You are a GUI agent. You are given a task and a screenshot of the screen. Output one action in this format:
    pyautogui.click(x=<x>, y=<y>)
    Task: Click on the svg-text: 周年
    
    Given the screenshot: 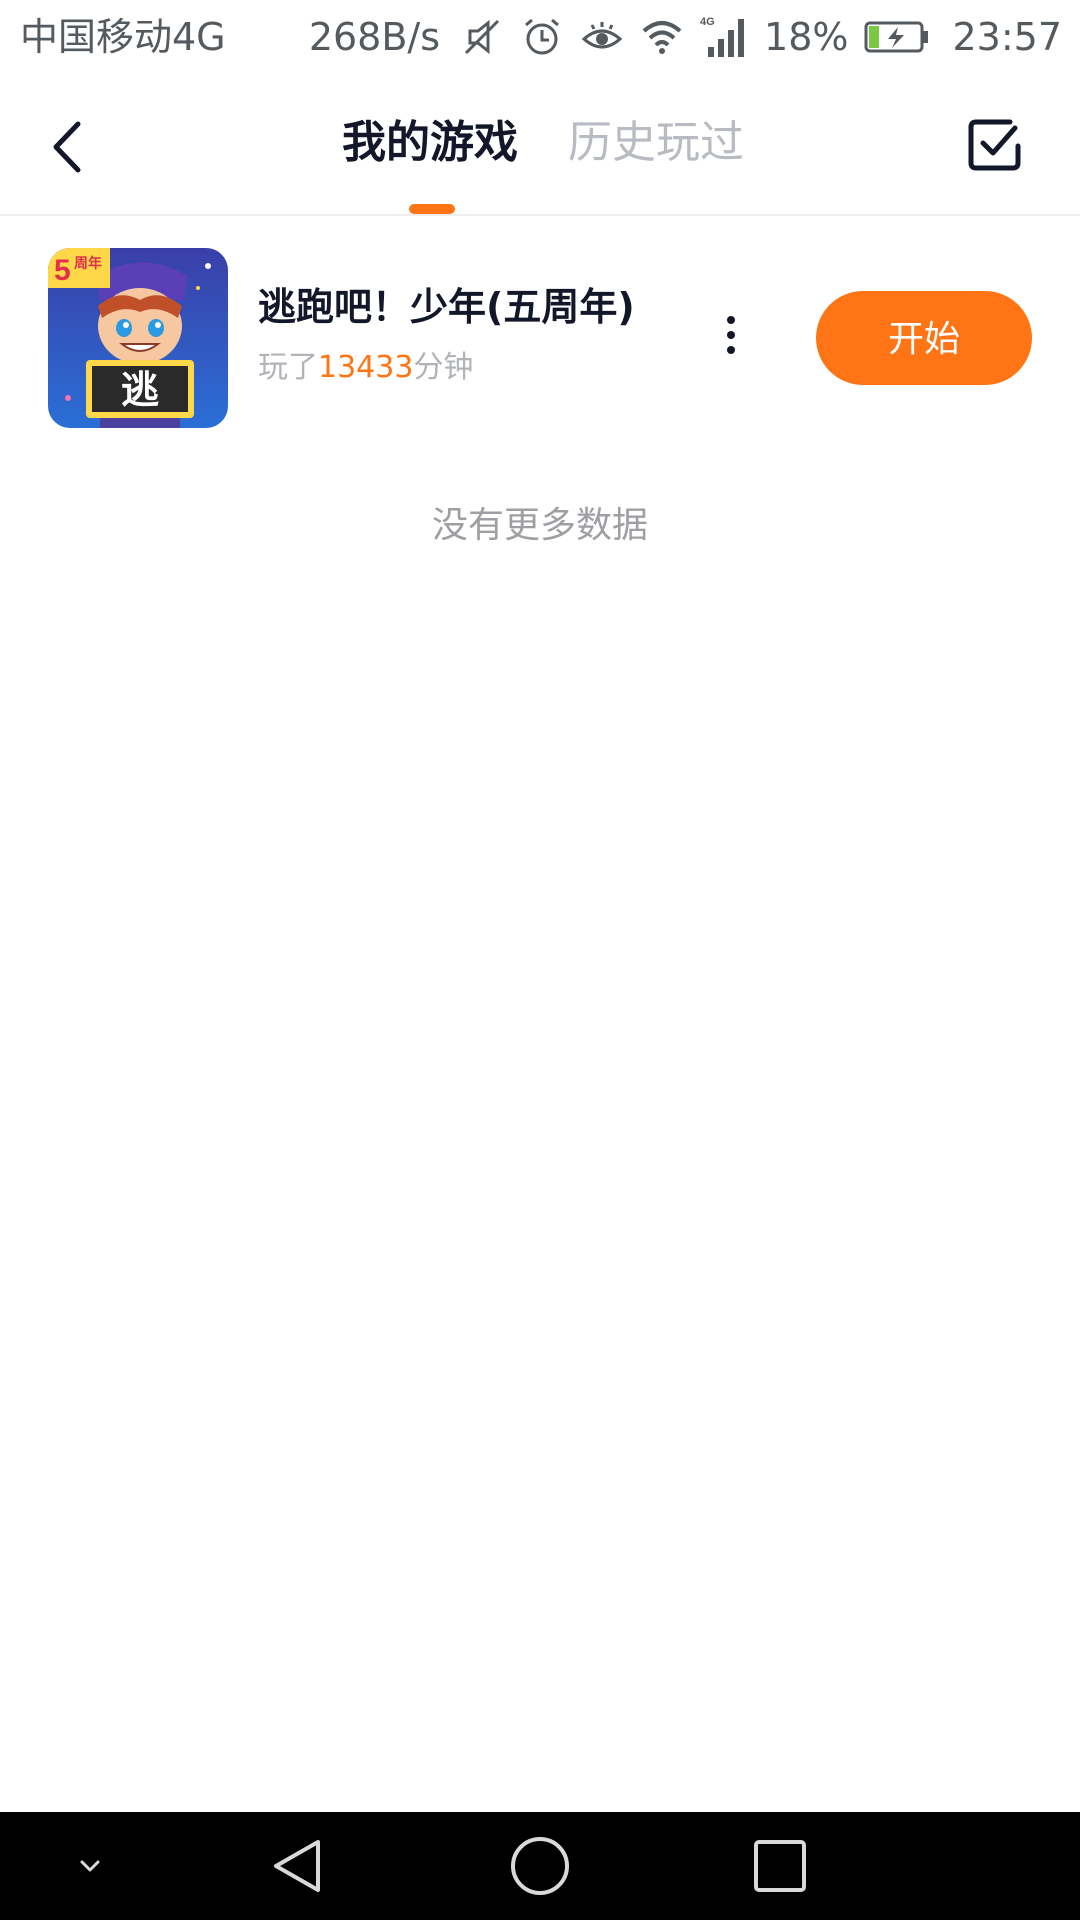 What is the action you would take?
    pyautogui.click(x=88, y=263)
    